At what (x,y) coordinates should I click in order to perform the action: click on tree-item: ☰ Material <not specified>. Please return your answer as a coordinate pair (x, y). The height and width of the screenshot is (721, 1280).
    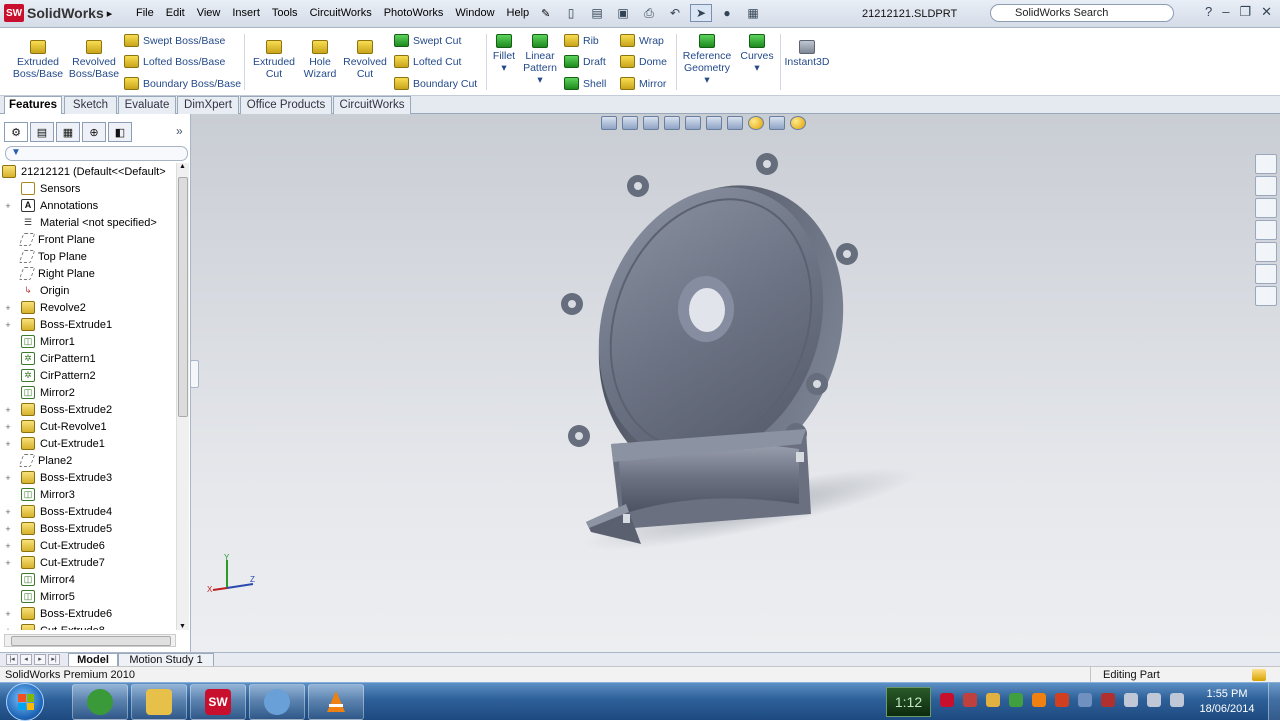
    Looking at the image, I should click on (88, 222).